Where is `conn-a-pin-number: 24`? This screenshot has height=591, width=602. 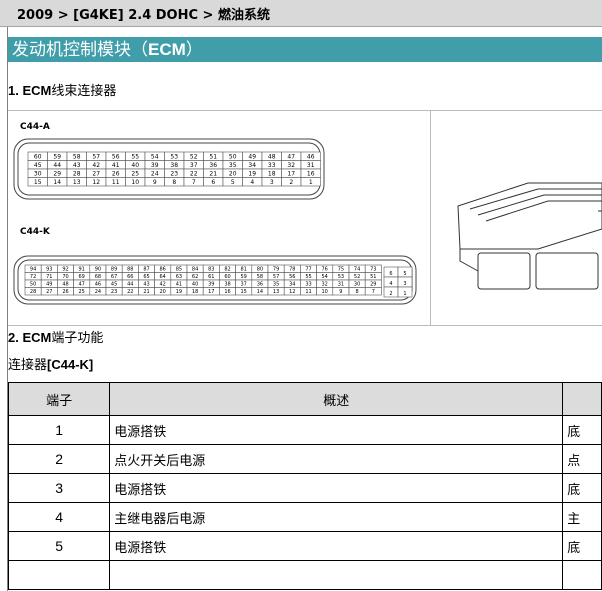 conn-a-pin-number: 24 is located at coordinates (155, 174).